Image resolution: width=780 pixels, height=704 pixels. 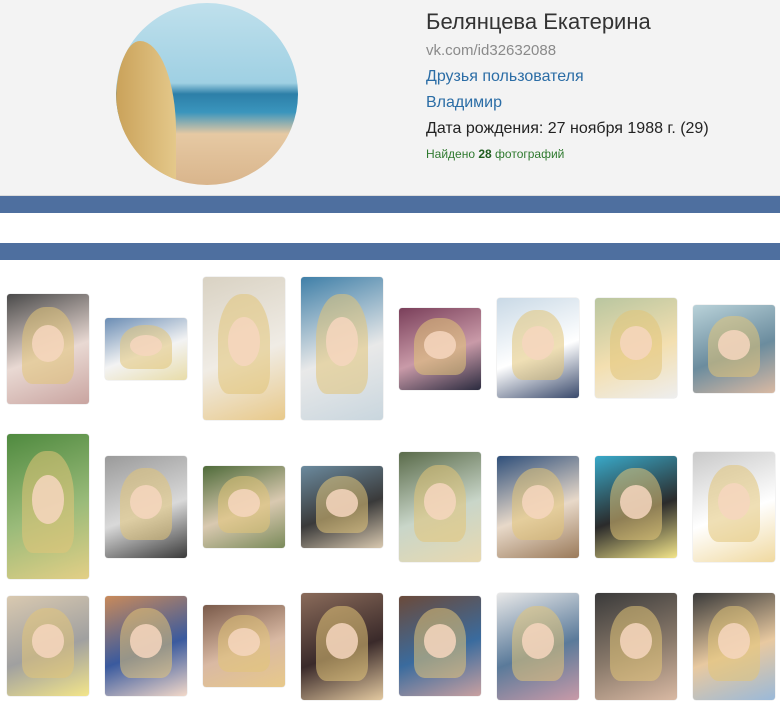 I want to click on found-prefix: Найдено, so click(x=452, y=154).